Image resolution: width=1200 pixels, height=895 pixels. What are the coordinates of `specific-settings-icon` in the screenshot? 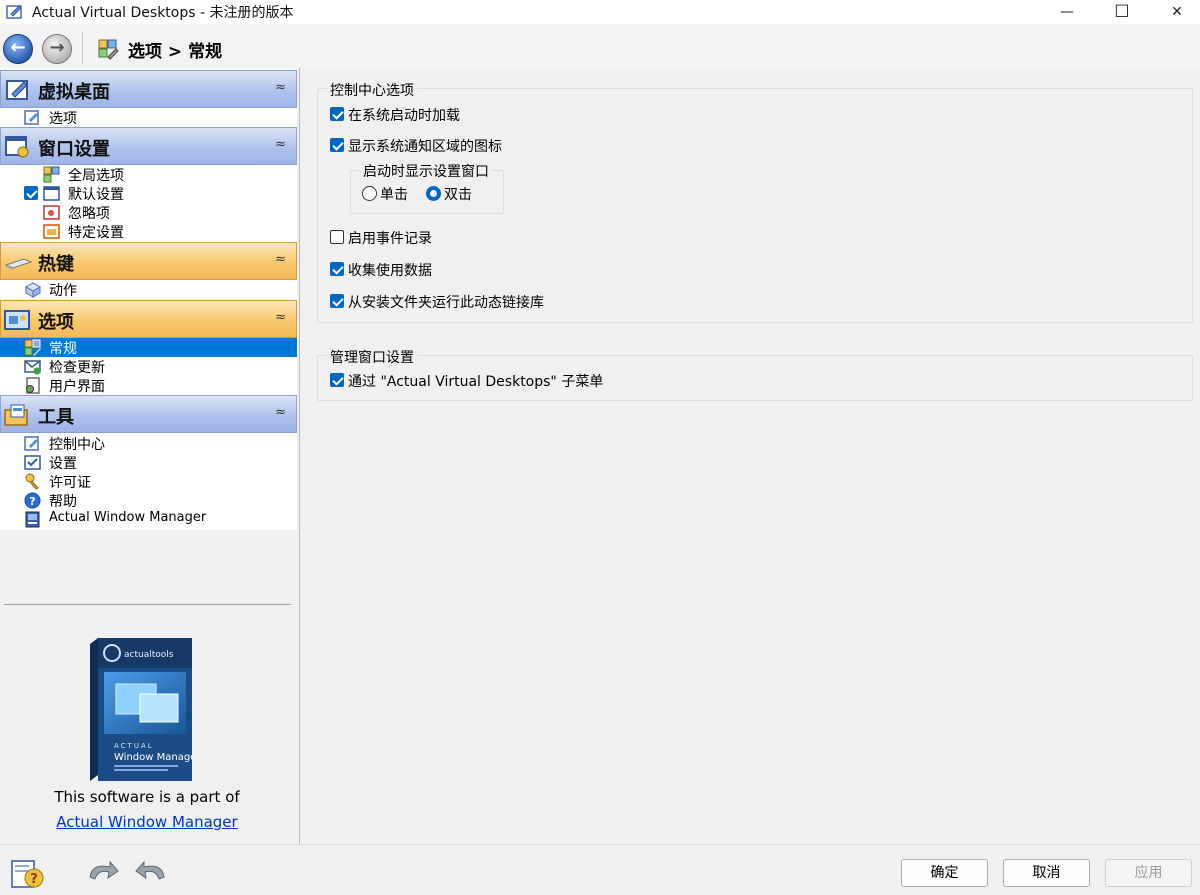 It's located at (51, 231).